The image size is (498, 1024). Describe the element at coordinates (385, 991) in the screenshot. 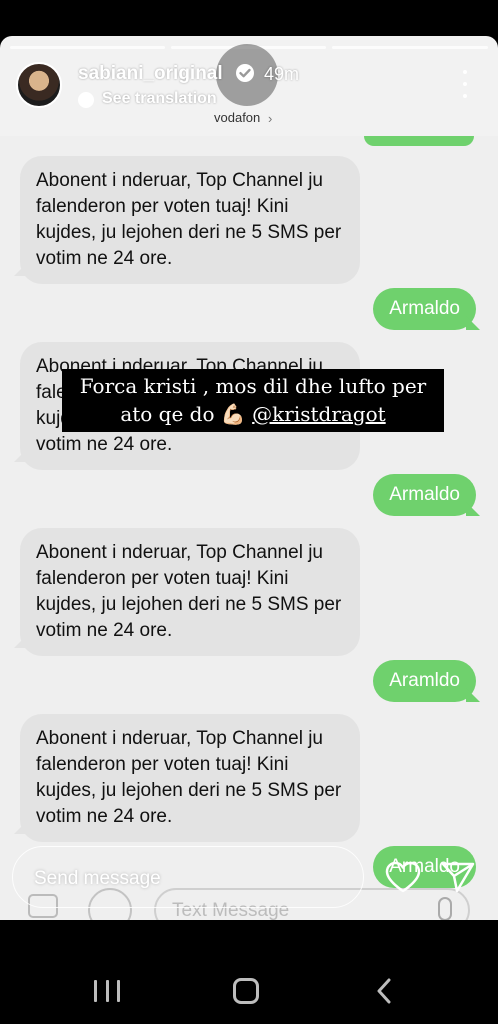

I see `nav-back-icon` at that location.